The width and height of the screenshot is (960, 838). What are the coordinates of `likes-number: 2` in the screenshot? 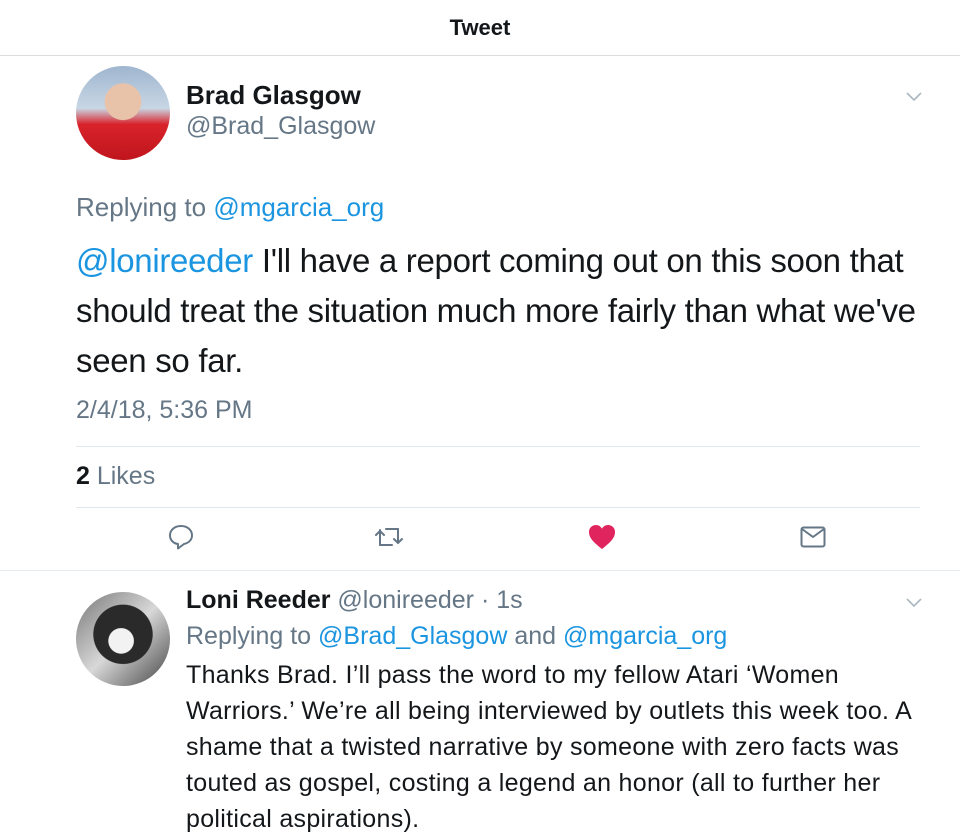 It's located at (83, 476).